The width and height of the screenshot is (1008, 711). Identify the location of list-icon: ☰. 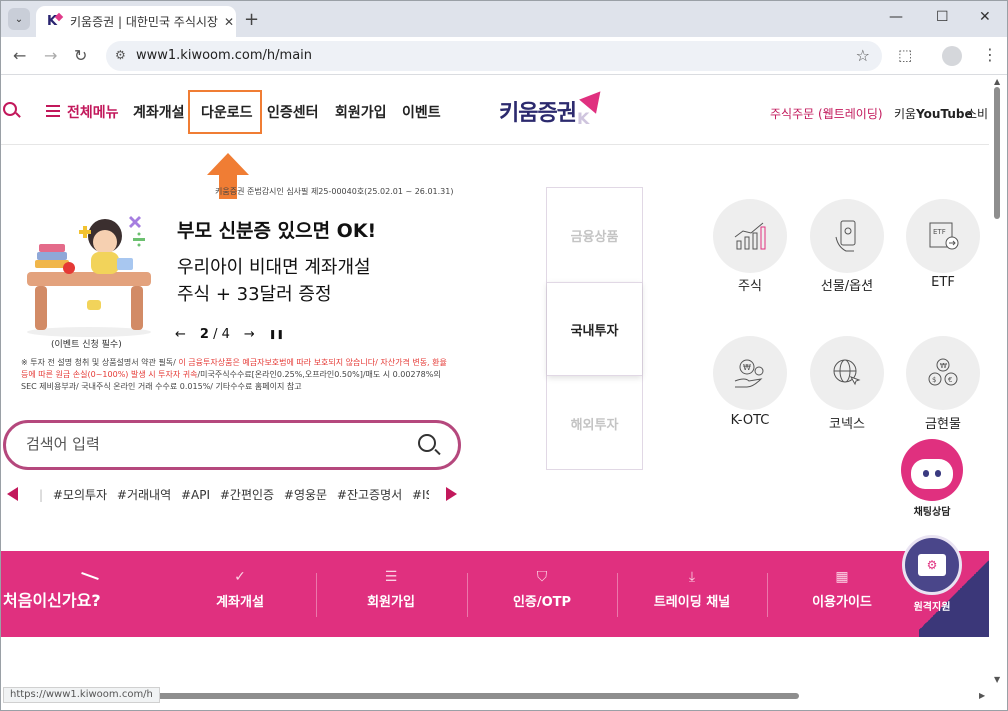
(391, 577).